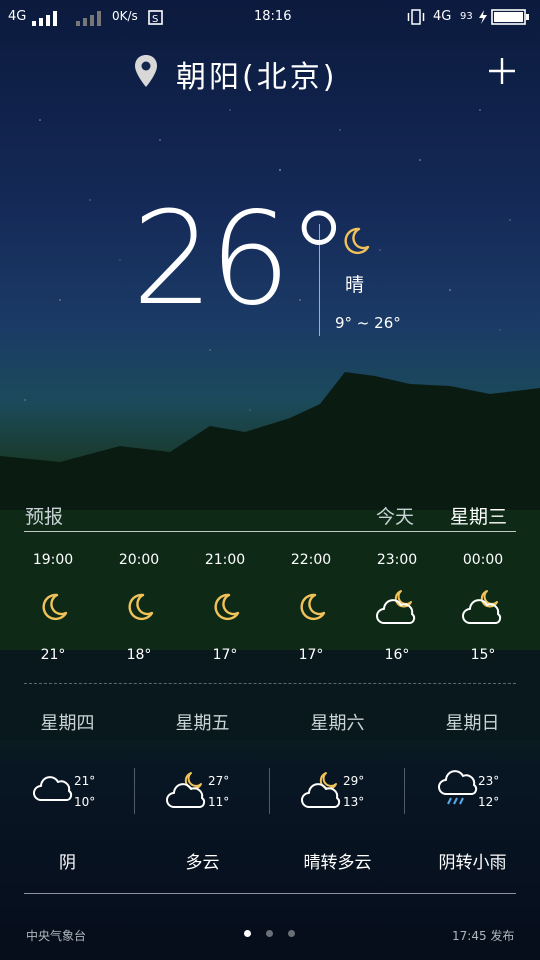 Image resolution: width=540 pixels, height=960 pixels. What do you see at coordinates (472, 863) in the screenshot?
I see `day-condition: 阴转小雨` at bounding box center [472, 863].